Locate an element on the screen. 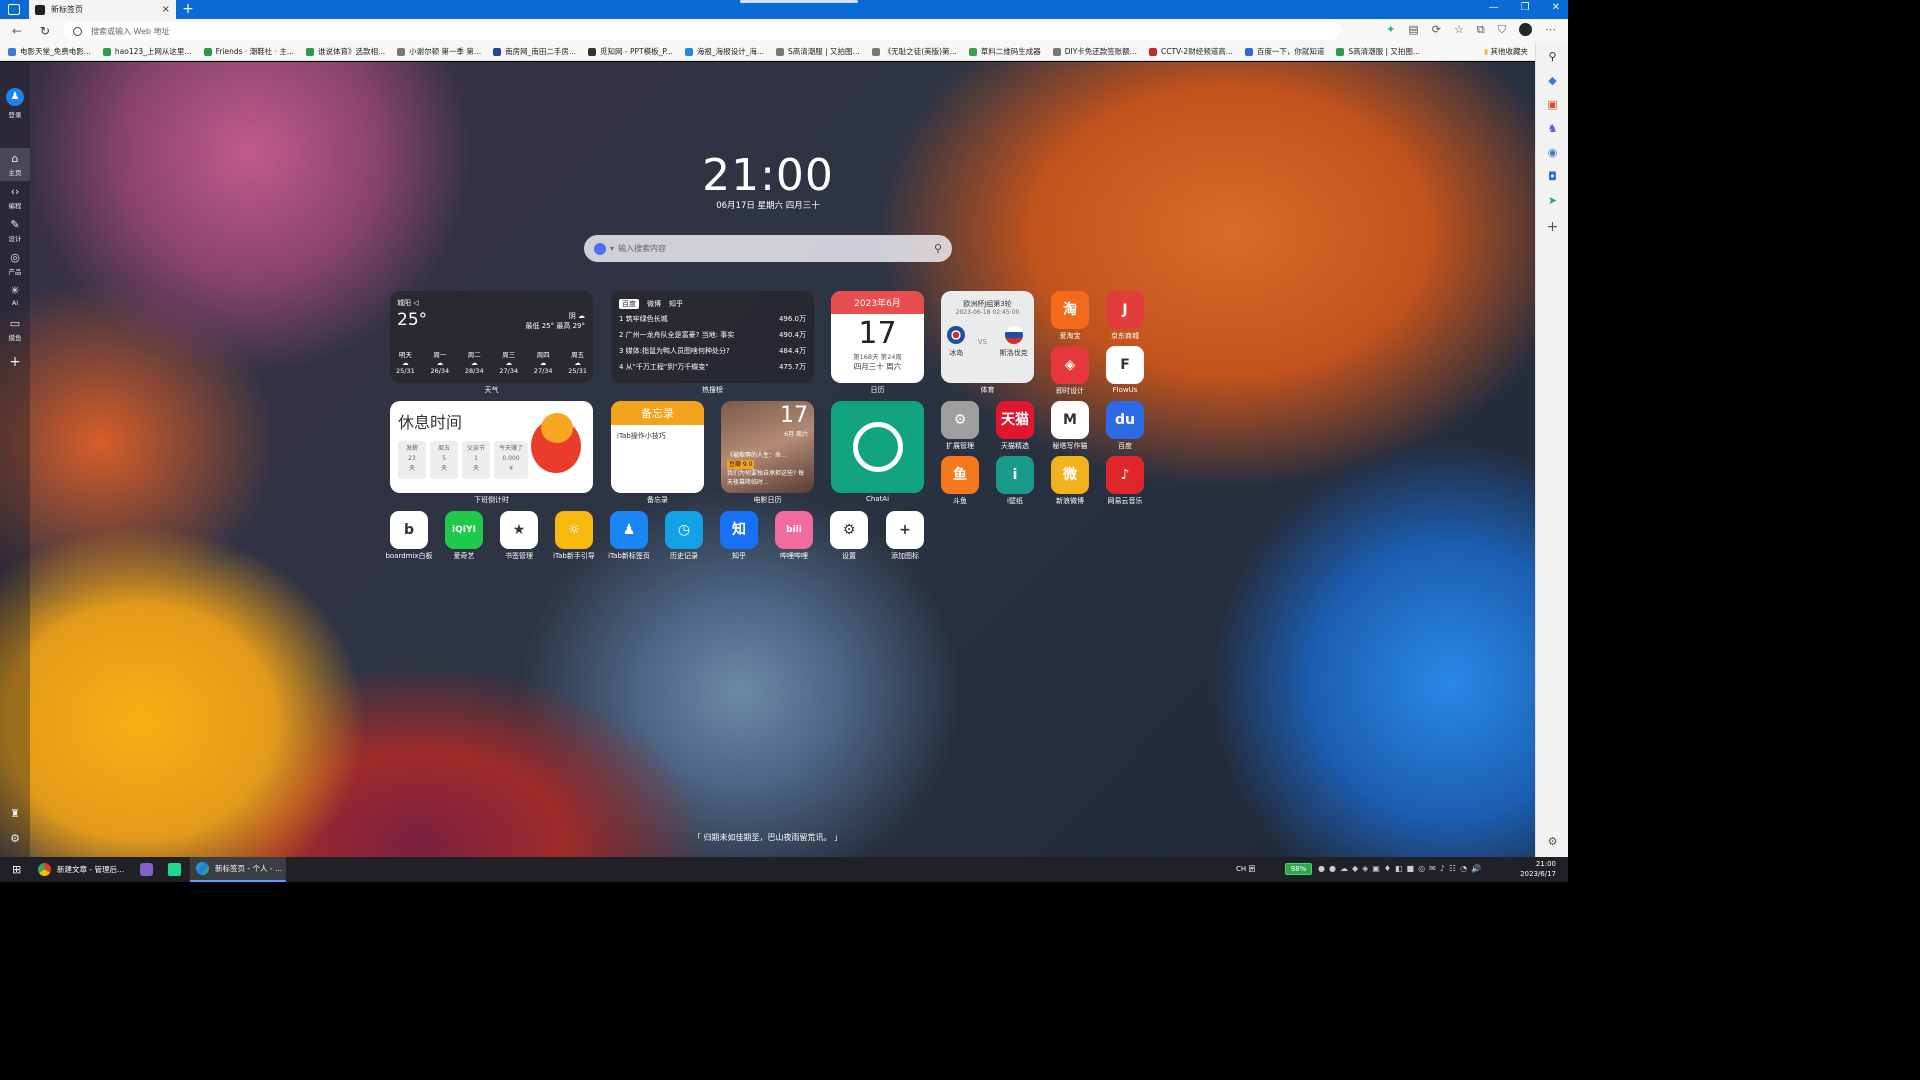  back-icon: ← is located at coordinates (17, 31).